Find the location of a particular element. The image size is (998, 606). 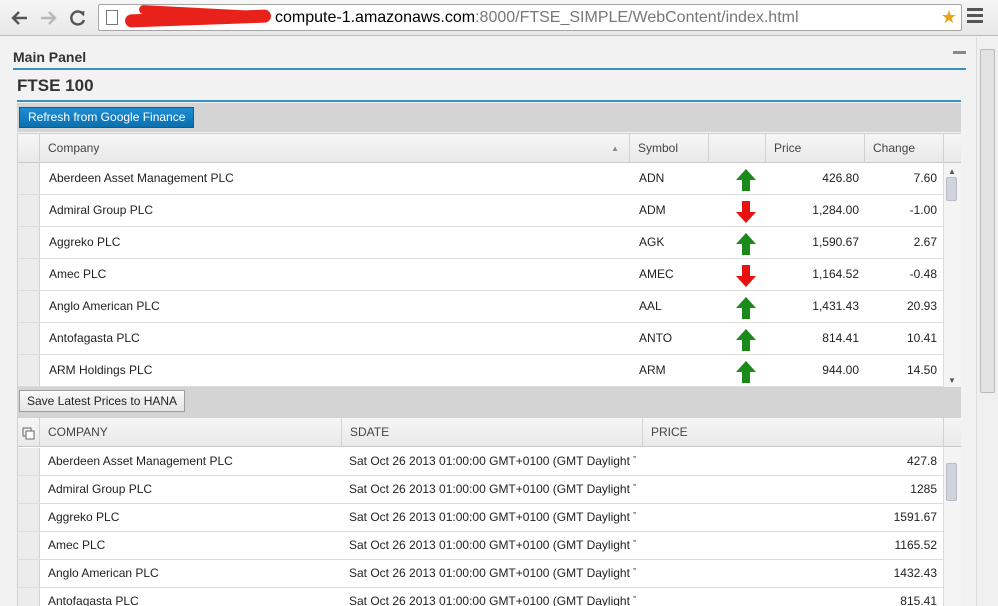

company-cell: Amec PLC is located at coordinates (77, 545).